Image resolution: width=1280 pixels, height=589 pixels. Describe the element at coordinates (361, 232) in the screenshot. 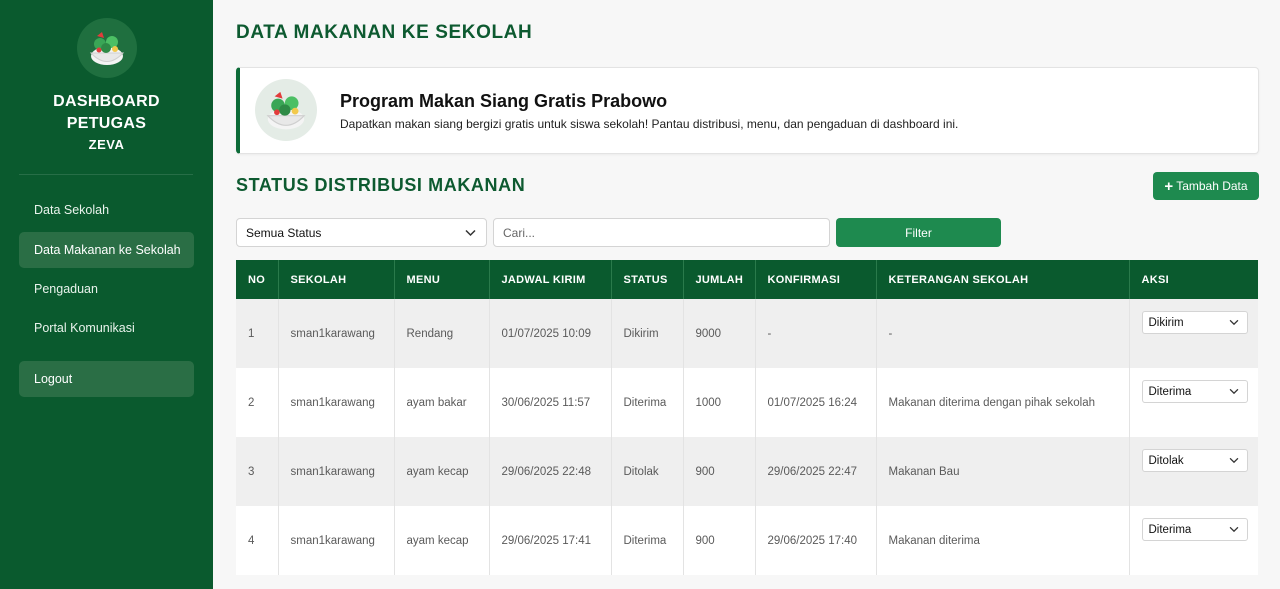

I see `status-filter-select: Semua Status` at that location.